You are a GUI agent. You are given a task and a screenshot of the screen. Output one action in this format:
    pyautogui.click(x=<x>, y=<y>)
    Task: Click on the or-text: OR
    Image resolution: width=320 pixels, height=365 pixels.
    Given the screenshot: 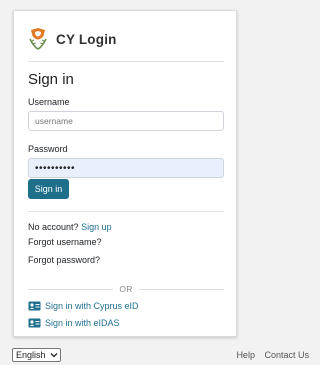 What is the action you would take?
    pyautogui.click(x=126, y=289)
    